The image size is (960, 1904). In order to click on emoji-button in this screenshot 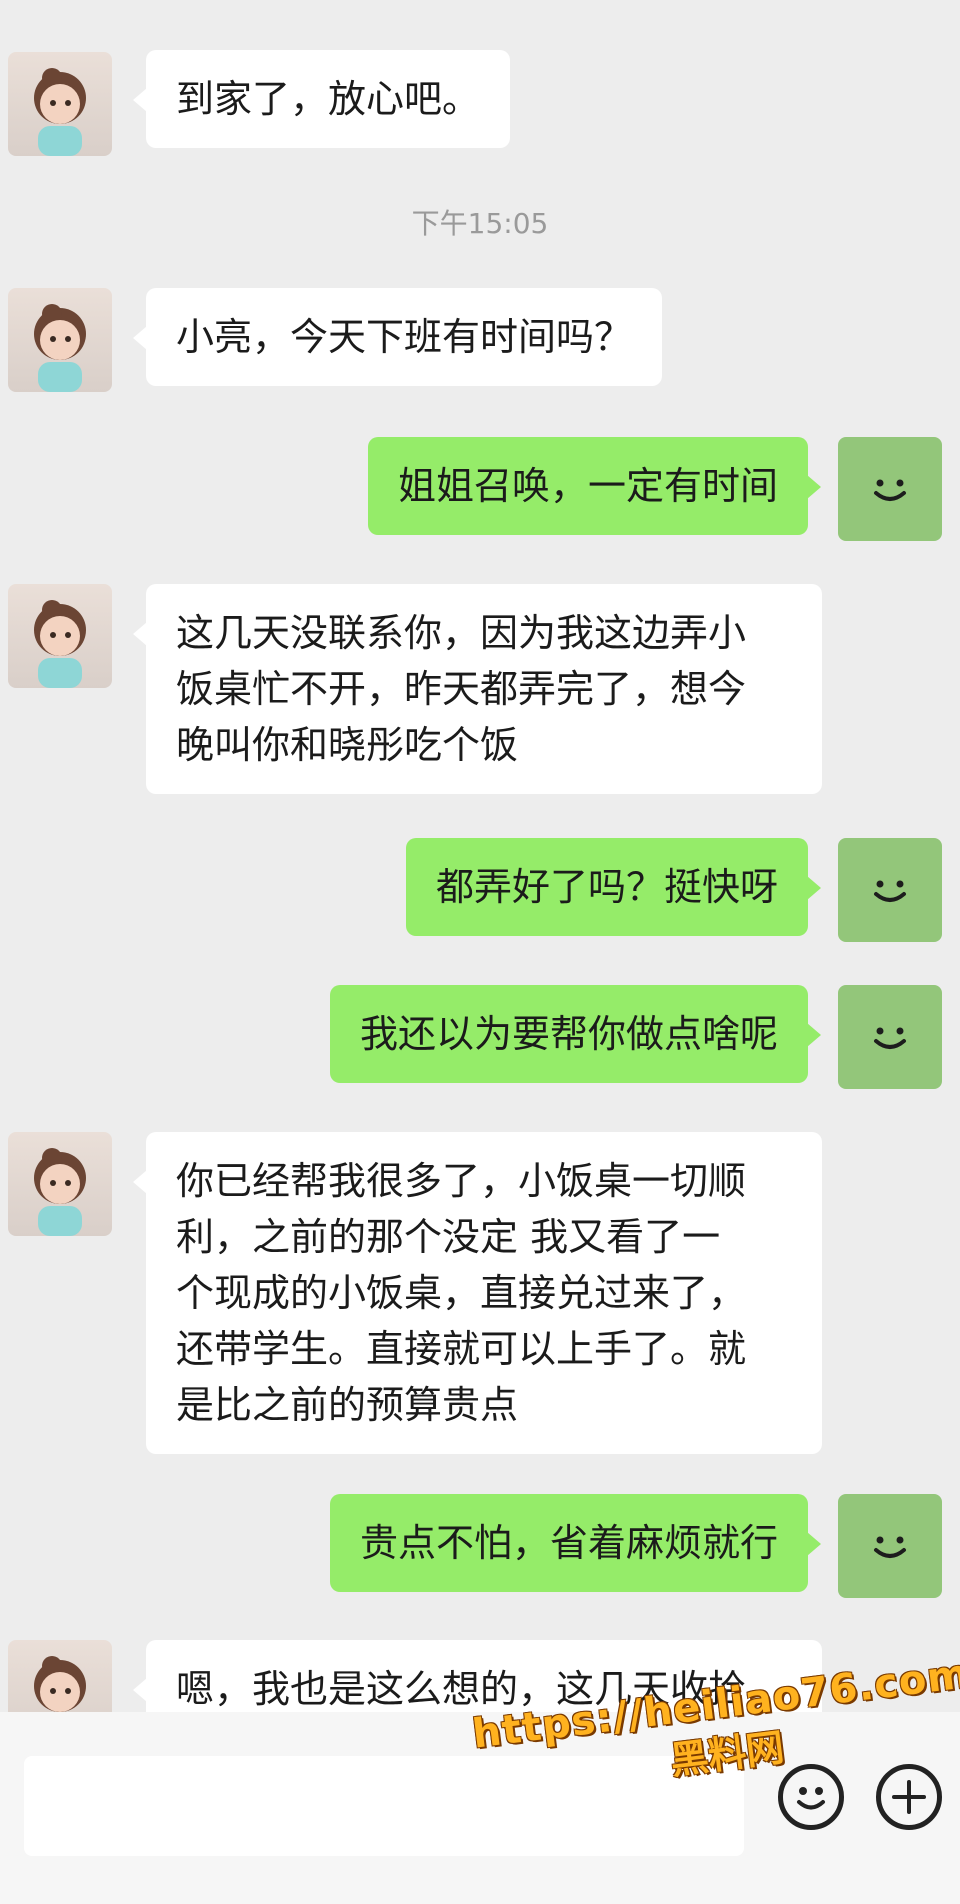, I will do `click(811, 1797)`.